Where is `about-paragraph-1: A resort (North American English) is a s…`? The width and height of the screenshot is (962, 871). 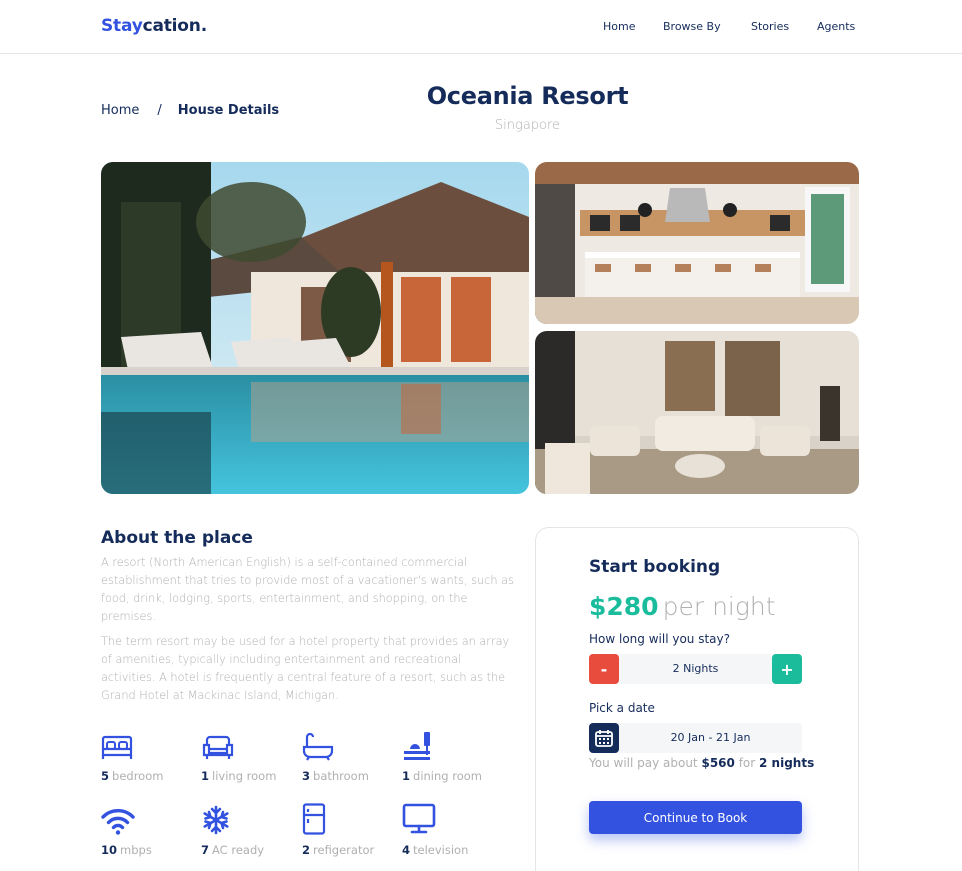 about-paragraph-1: A resort (North American English) is a s… is located at coordinates (307, 589).